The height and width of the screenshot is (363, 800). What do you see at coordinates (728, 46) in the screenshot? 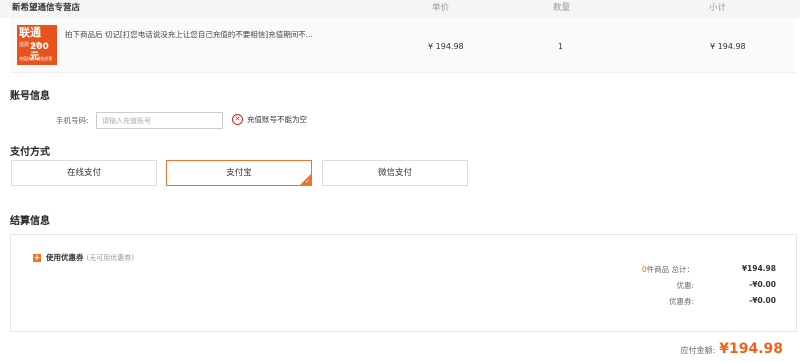
I see `item-subtotal: ¥ 194.98` at bounding box center [728, 46].